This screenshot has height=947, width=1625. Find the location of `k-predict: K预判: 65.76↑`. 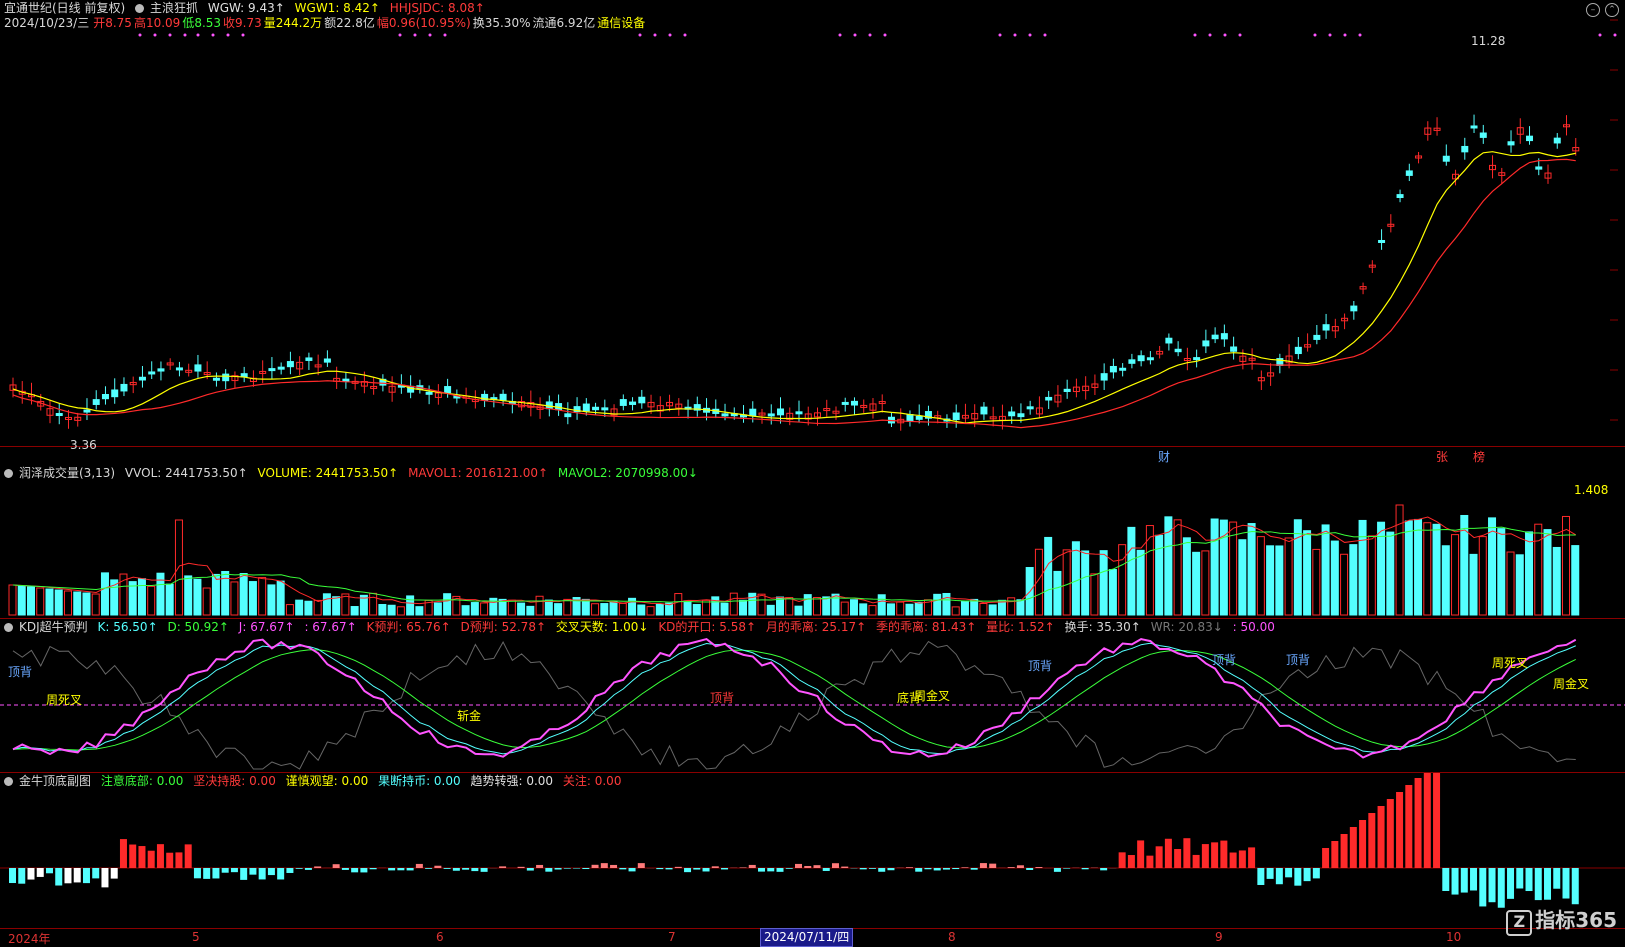

k-predict: K预判: 65.76↑ is located at coordinates (409, 627).